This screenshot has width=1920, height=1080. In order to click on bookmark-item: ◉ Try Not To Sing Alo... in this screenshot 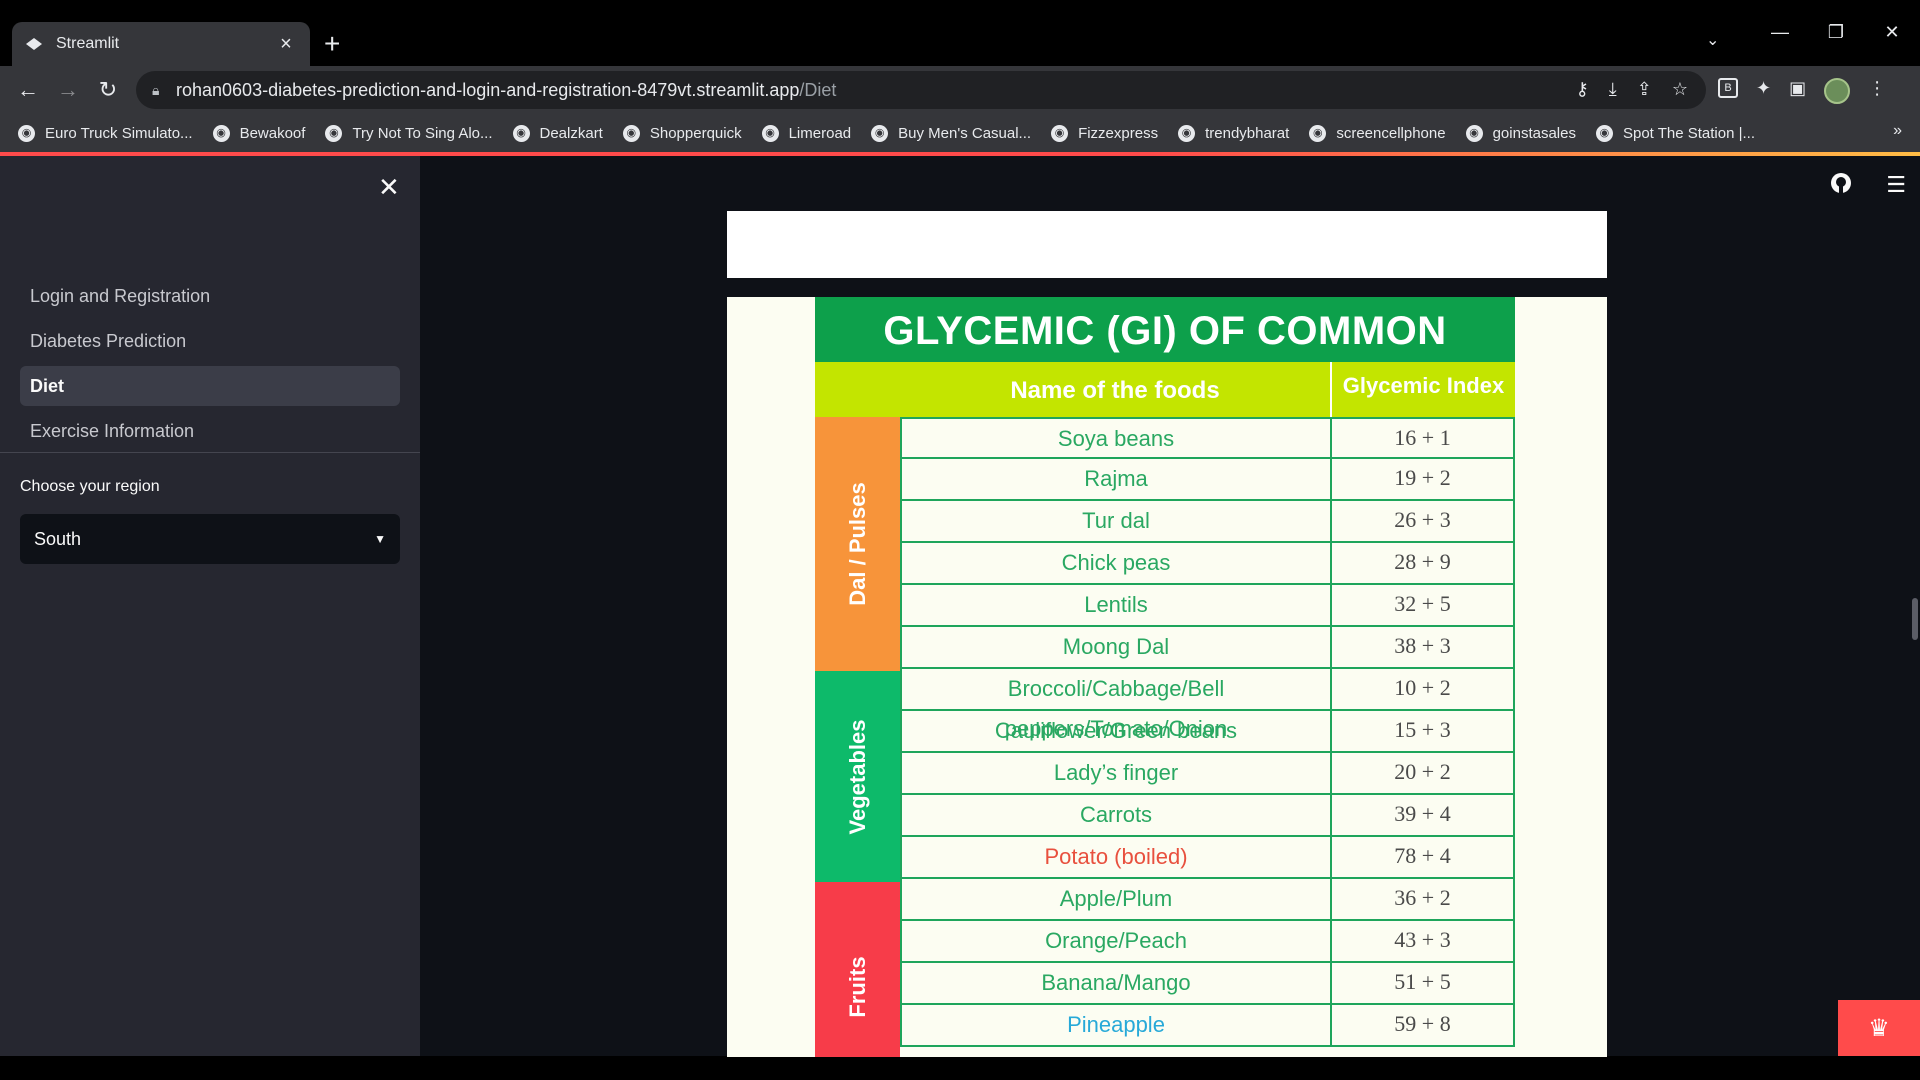, I will do `click(409, 133)`.